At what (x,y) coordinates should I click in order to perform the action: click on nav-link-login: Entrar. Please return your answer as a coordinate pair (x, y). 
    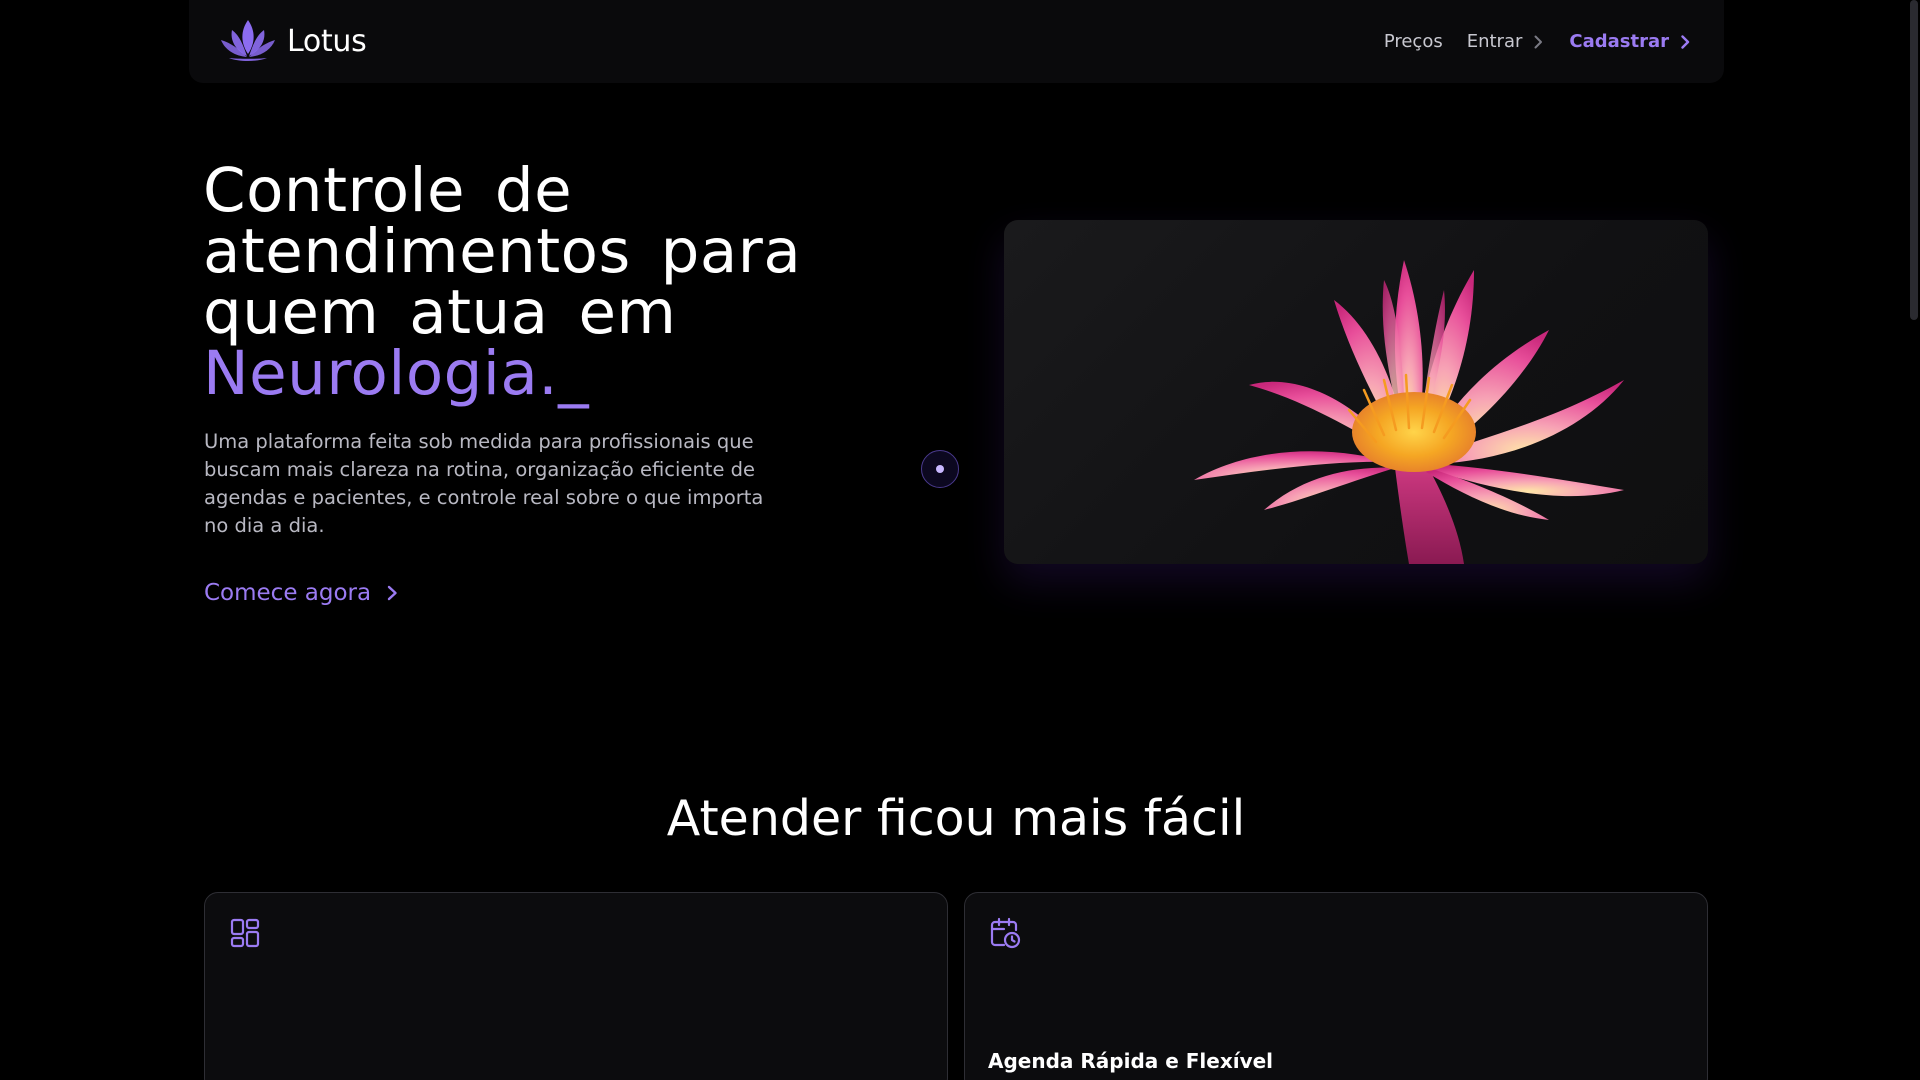
    Looking at the image, I should click on (1505, 41).